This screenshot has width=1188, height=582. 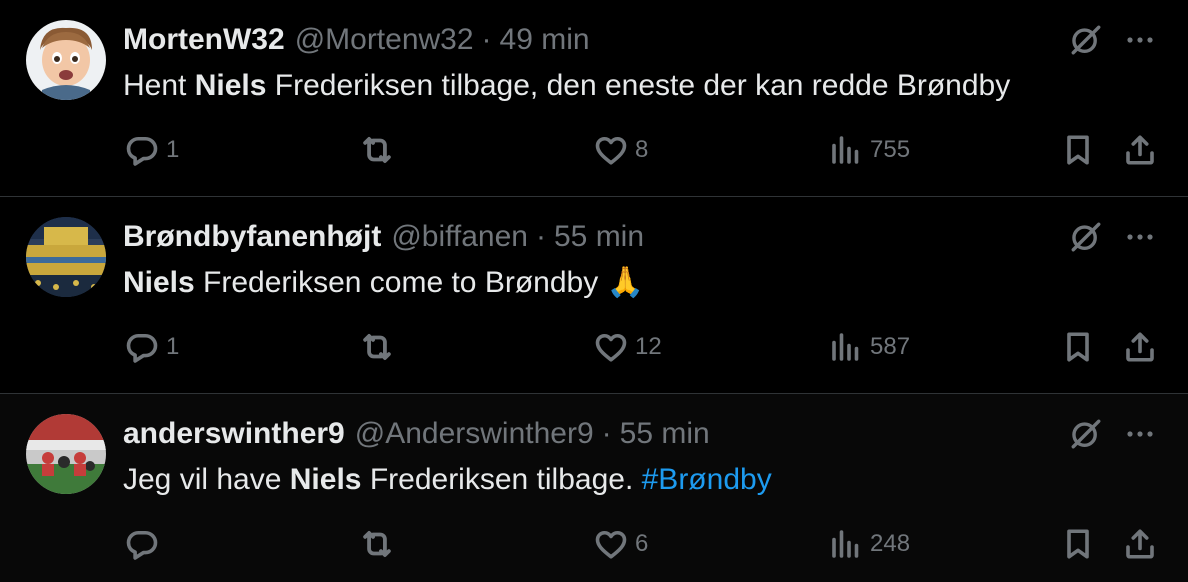 I want to click on like-count: 8, so click(x=642, y=149).